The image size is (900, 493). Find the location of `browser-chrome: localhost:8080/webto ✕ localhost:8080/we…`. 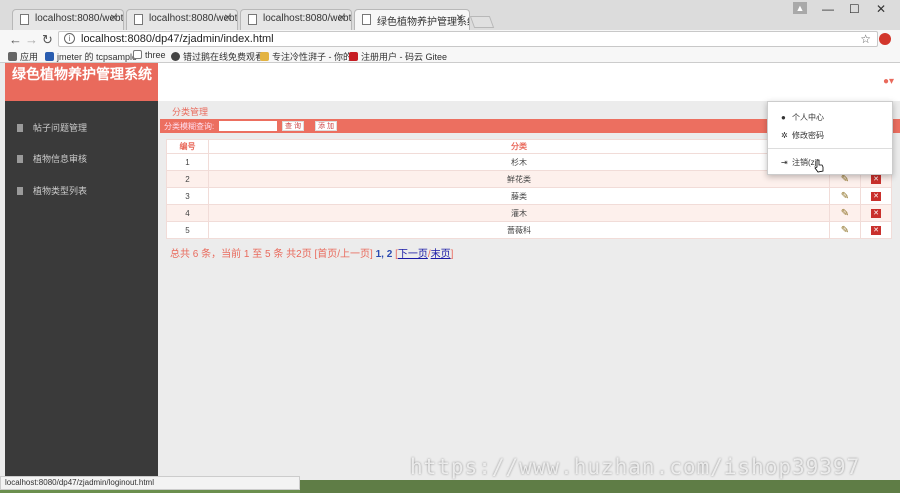

browser-chrome: localhost:8080/webto ✕ localhost:8080/we… is located at coordinates (450, 31).